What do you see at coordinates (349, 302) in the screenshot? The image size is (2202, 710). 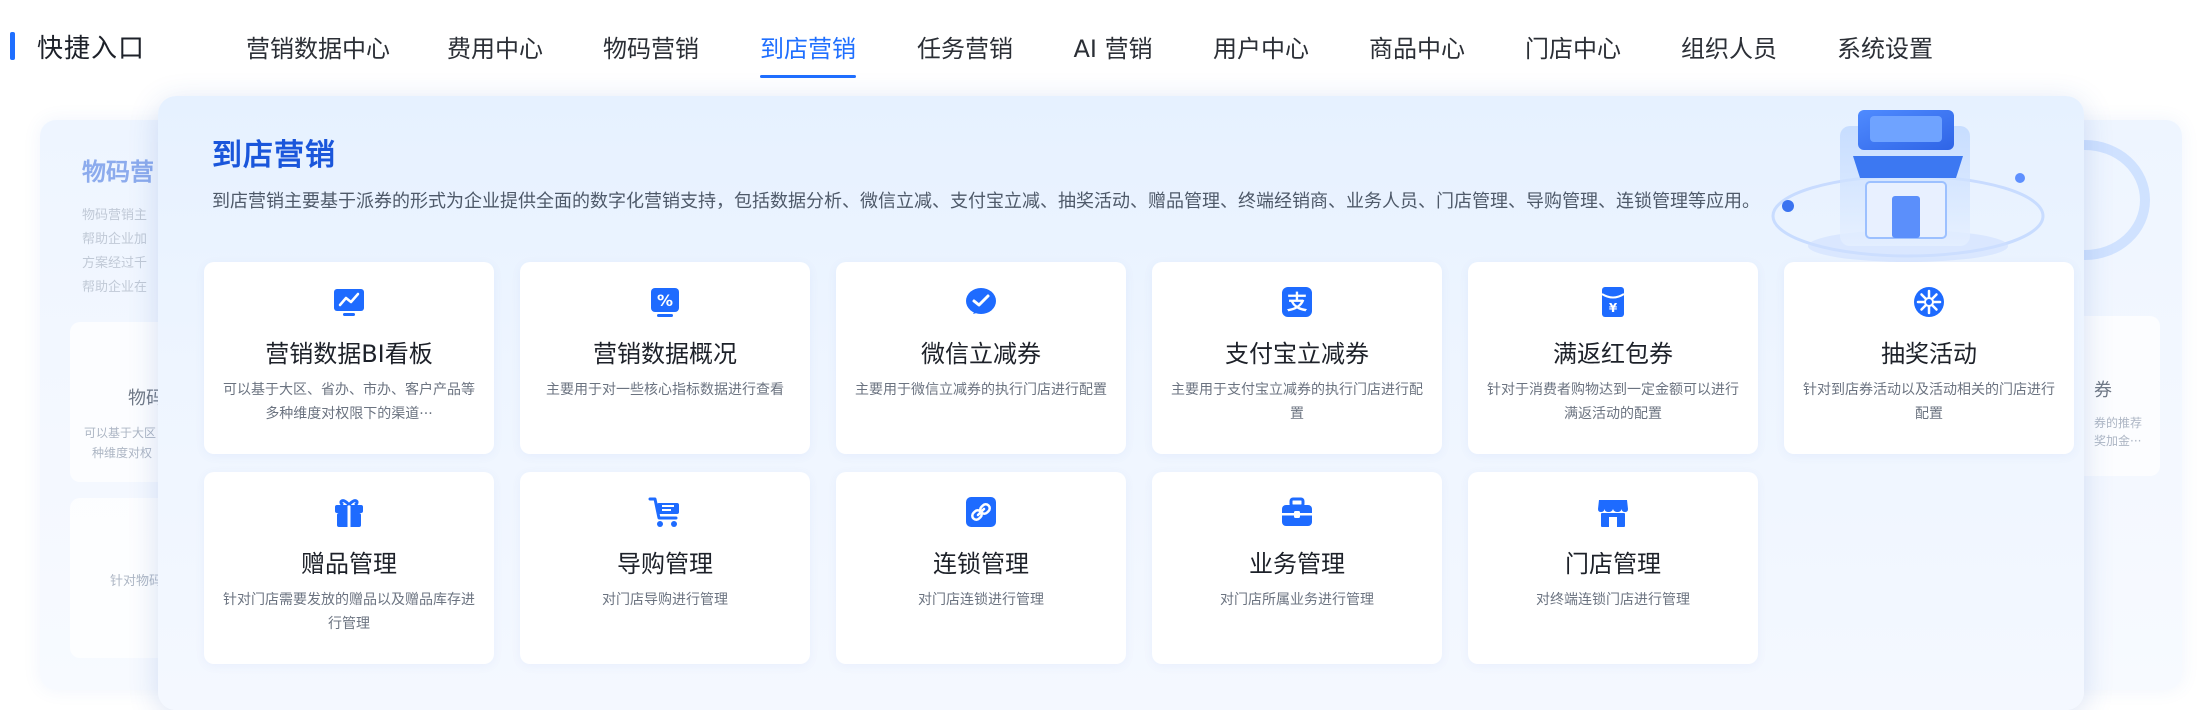 I see `bi-dashboard-icon` at bounding box center [349, 302].